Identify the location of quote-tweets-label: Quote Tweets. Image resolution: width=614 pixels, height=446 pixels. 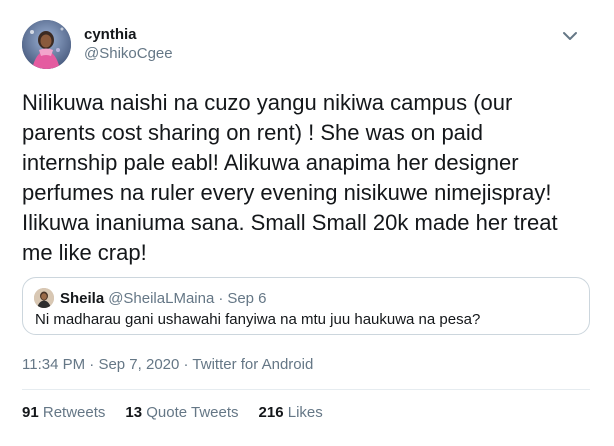
(192, 412).